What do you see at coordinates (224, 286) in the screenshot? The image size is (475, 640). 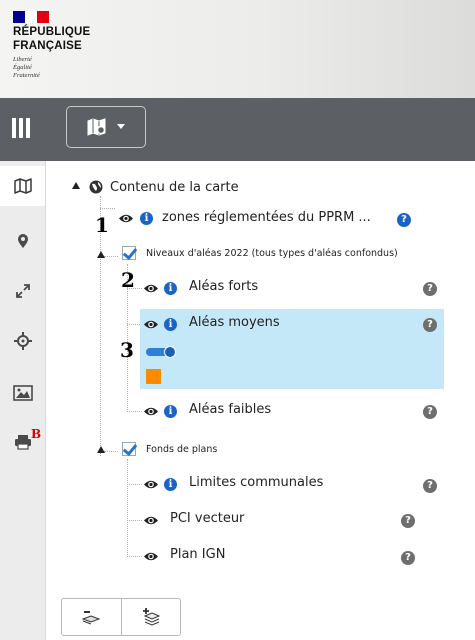 I see `layer-label-forts: Aléas forts` at bounding box center [224, 286].